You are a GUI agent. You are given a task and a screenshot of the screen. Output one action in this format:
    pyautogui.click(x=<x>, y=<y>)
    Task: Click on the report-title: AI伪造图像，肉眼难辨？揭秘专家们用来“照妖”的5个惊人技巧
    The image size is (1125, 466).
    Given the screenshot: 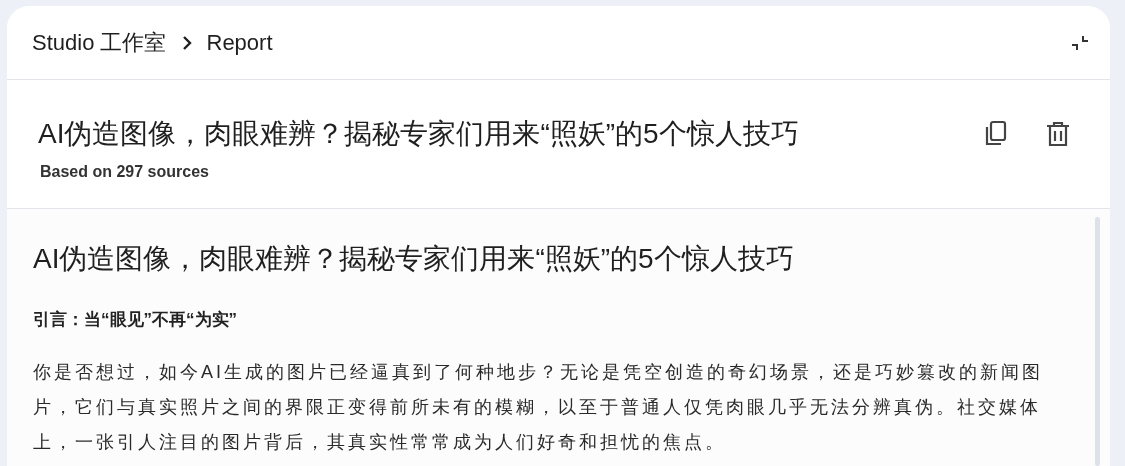 What is the action you would take?
    pyautogui.click(x=418, y=134)
    